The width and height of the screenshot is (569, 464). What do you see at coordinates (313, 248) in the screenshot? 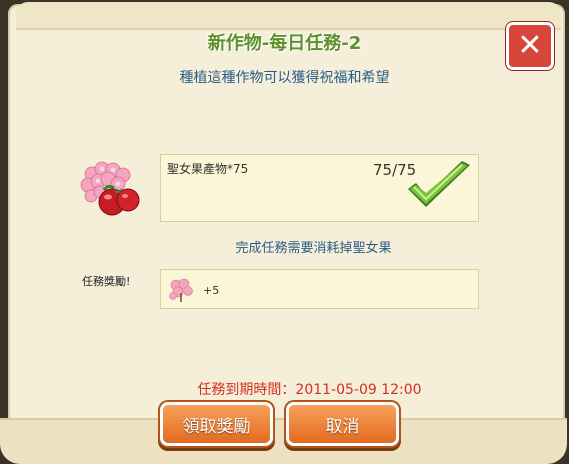
I see `consume-note: 完成任務需要消耗掉聖女果` at bounding box center [313, 248].